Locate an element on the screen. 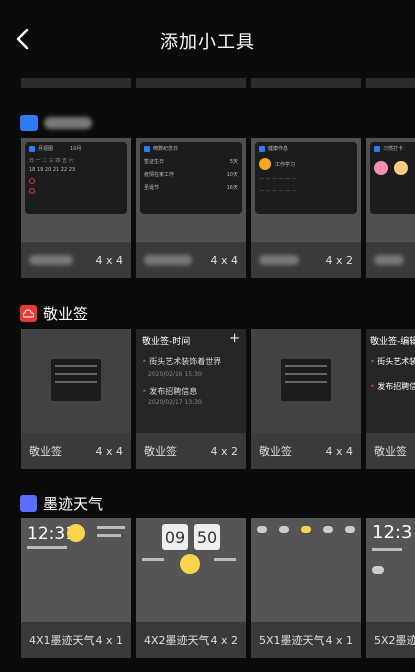 The image size is (415, 672). section-title: 墨迹天气 is located at coordinates (73, 503).